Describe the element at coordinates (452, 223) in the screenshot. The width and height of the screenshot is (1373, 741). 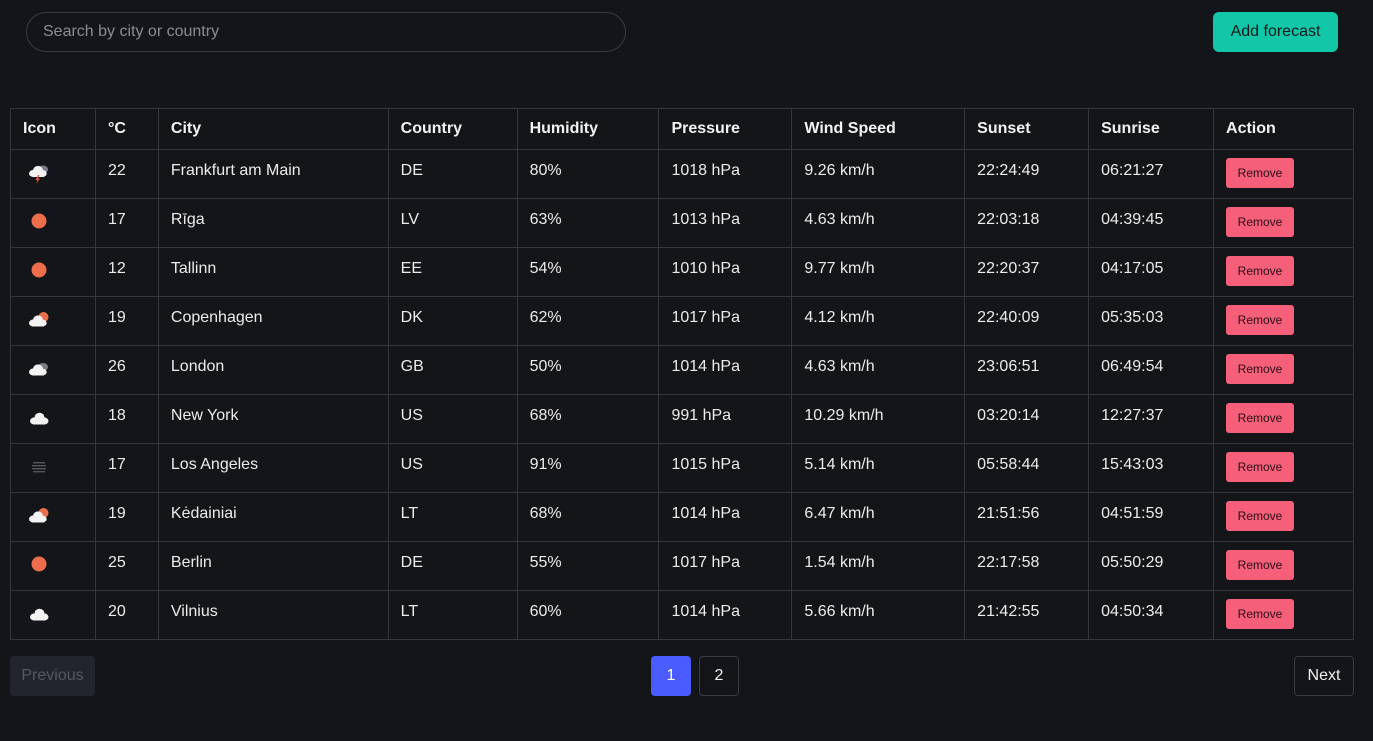
I see `country-cell: LV` at that location.